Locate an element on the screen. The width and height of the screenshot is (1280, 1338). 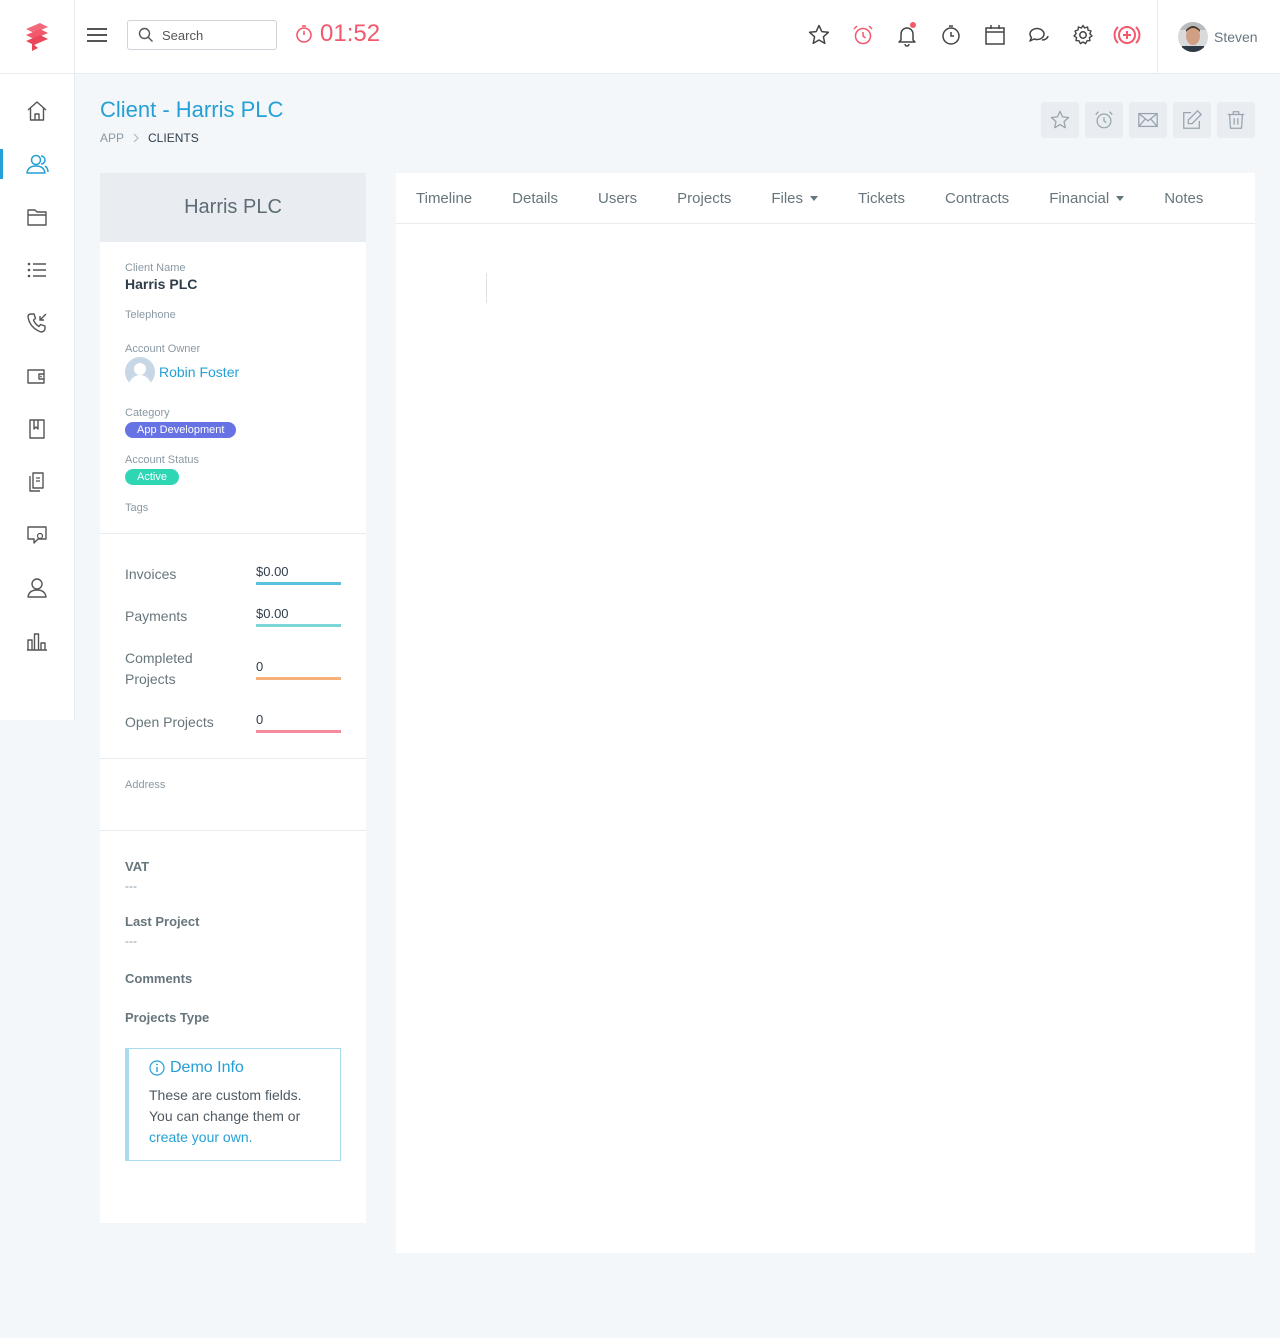
action-buttons is located at coordinates (1151, 120).